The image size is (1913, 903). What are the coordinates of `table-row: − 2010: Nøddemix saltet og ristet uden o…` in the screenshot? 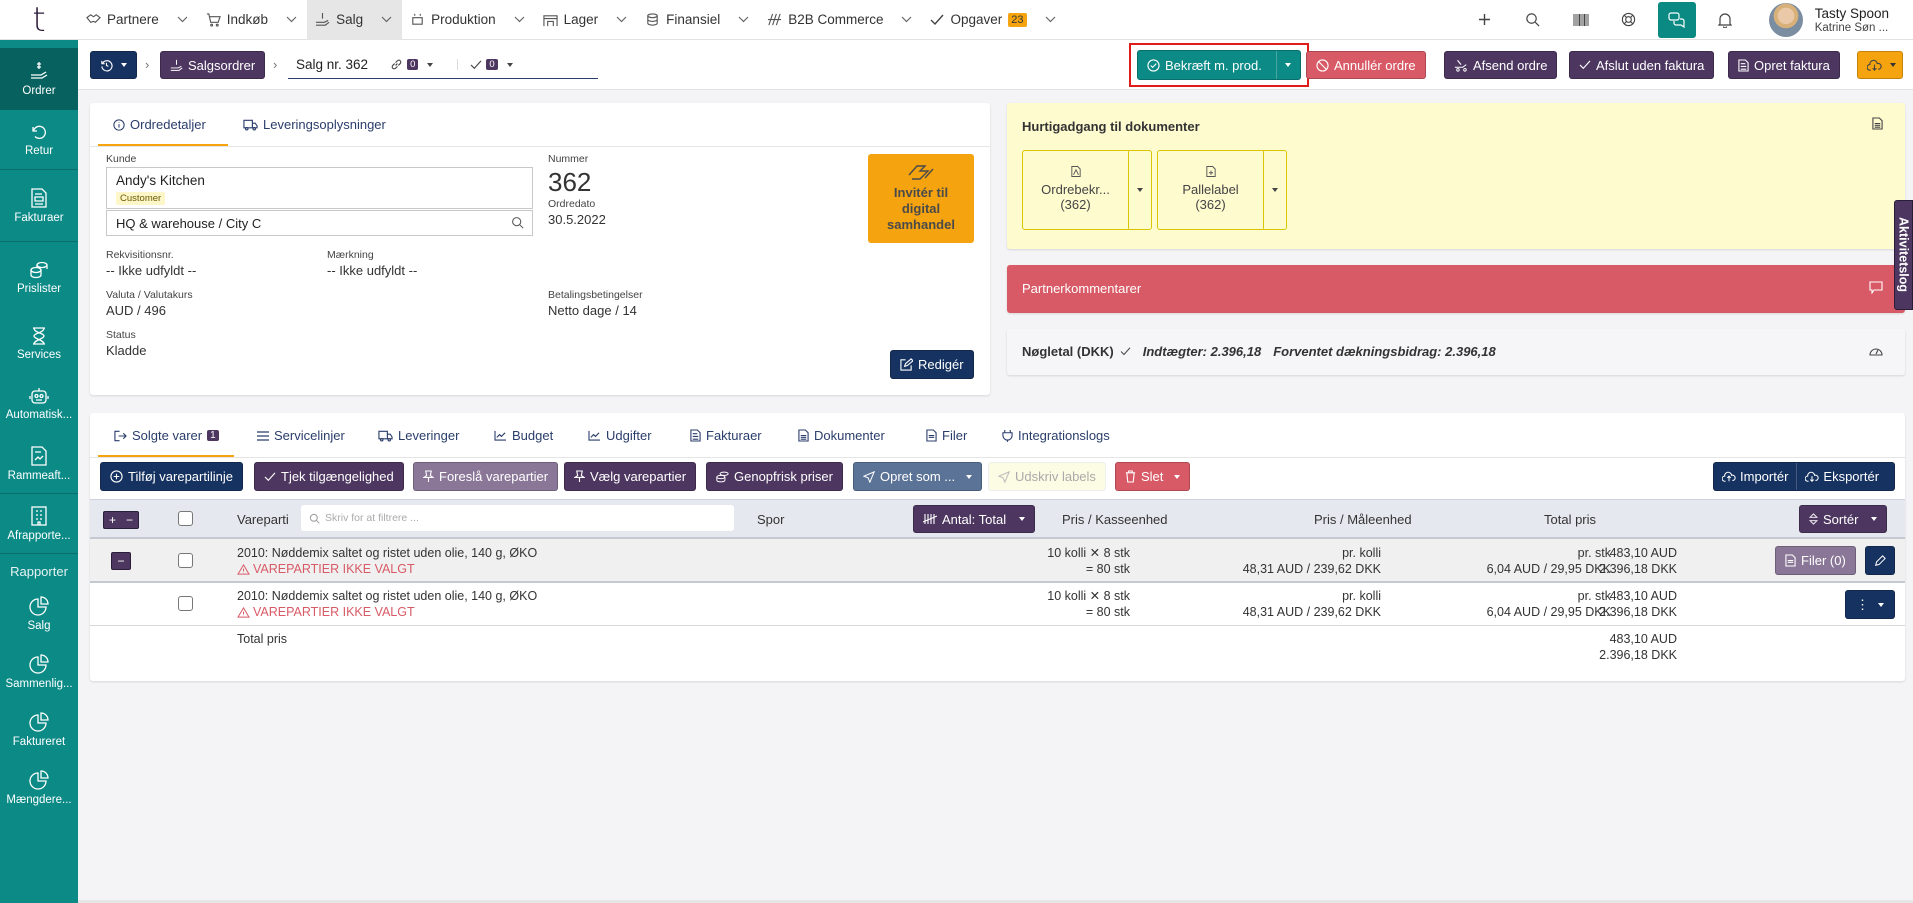 It's located at (997, 561).